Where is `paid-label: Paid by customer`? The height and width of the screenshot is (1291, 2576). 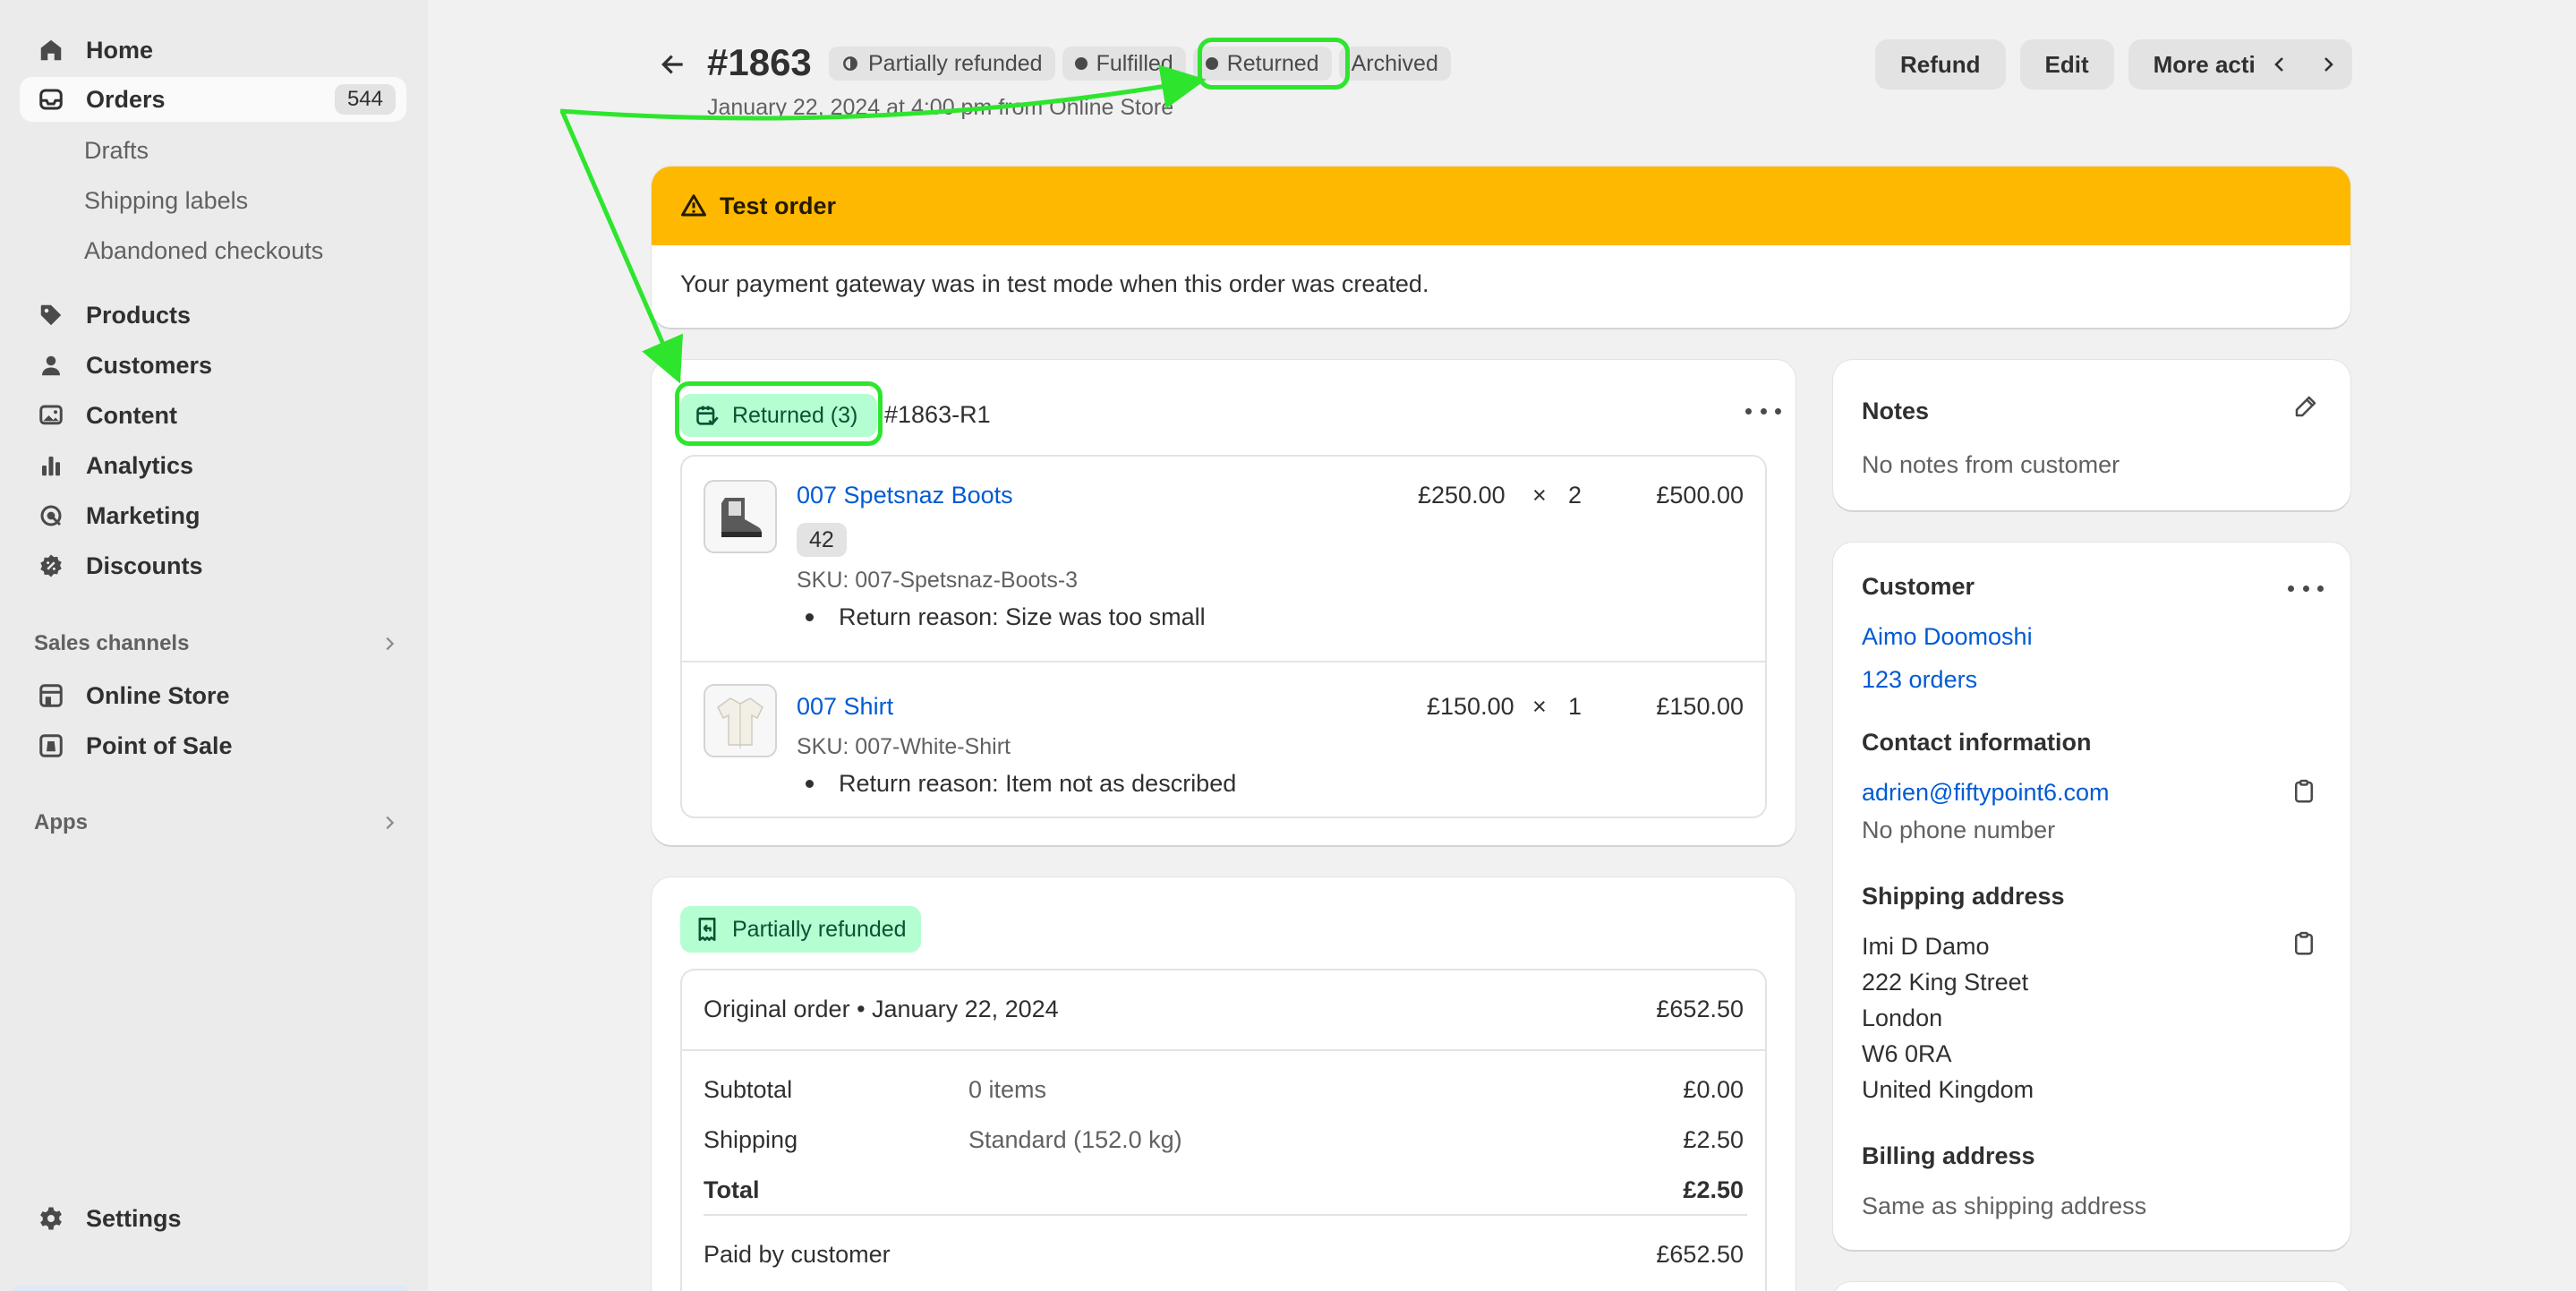
paid-label: Paid by customer is located at coordinates (797, 1254).